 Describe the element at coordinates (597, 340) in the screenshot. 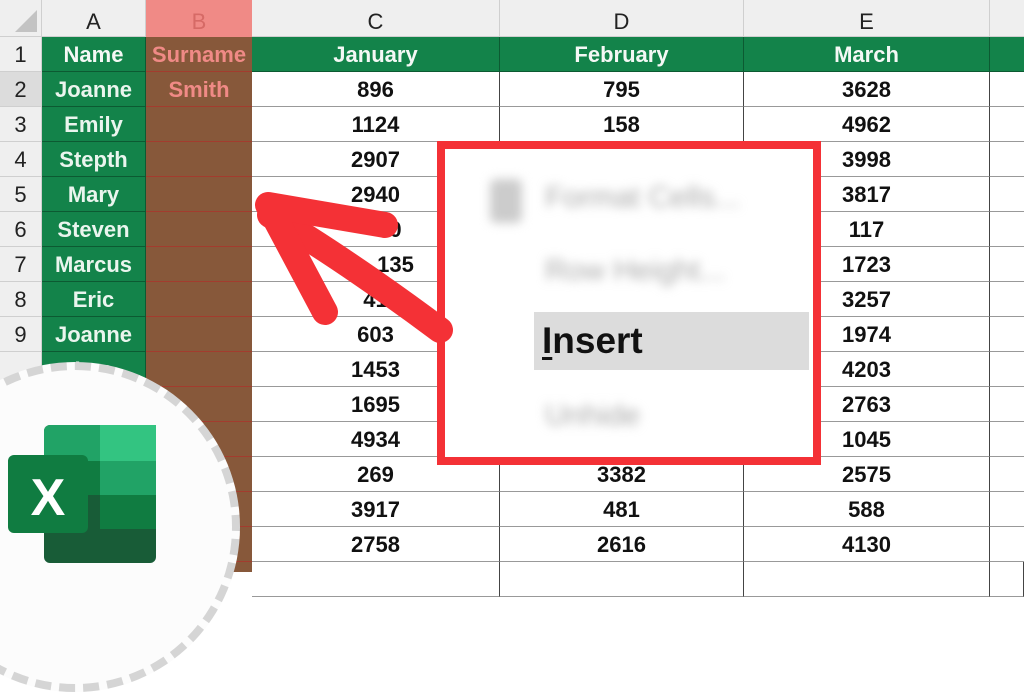

I see `insert-label-rest: nsert` at that location.